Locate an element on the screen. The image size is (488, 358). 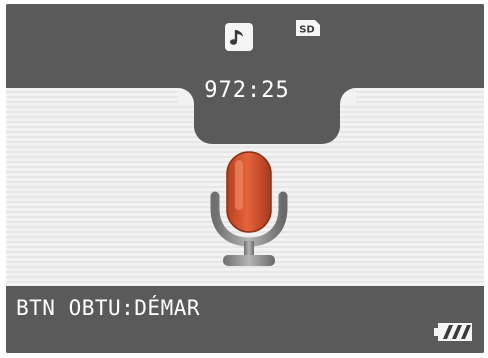
microphone-icon is located at coordinates (249, 208).